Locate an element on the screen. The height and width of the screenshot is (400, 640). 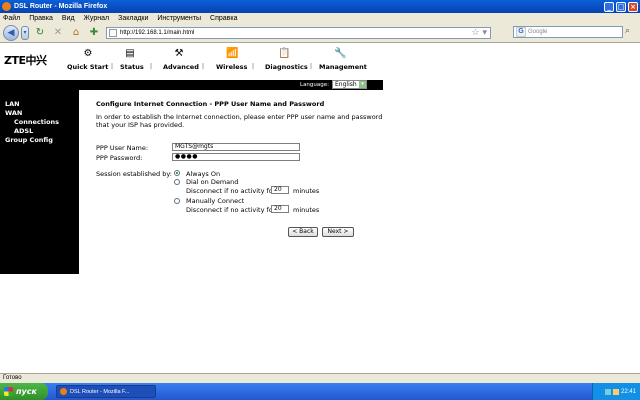
language-select: English ▾ is located at coordinates (349, 84).